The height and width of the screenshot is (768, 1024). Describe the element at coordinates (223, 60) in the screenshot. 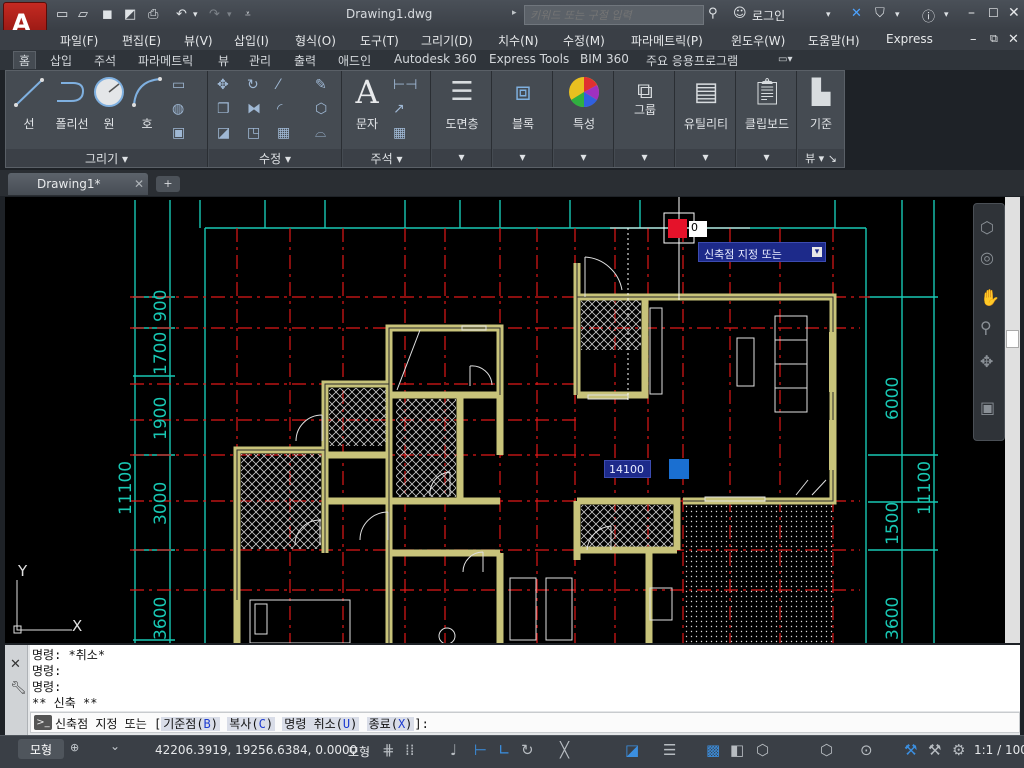

I see `tab-view: 뷰` at that location.